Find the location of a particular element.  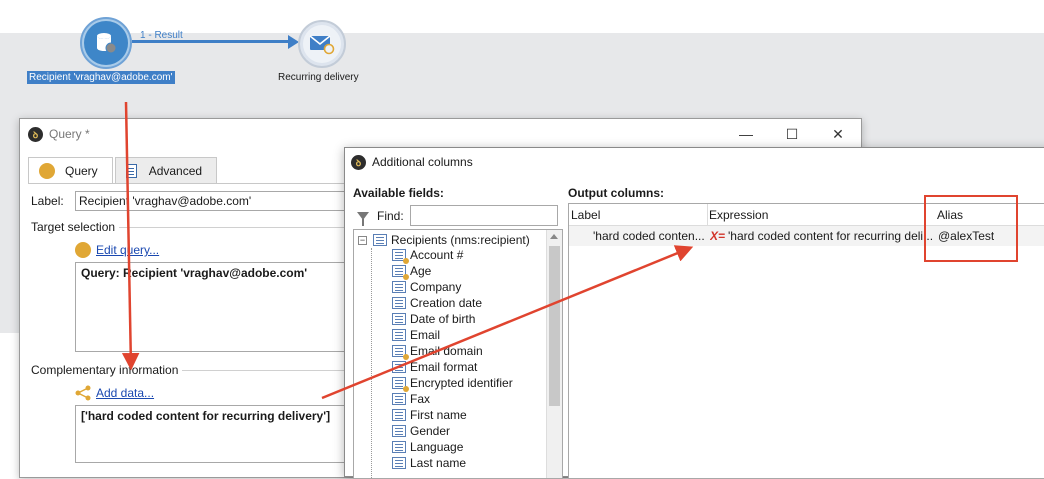

tree-scrollbar is located at coordinates (554, 354).